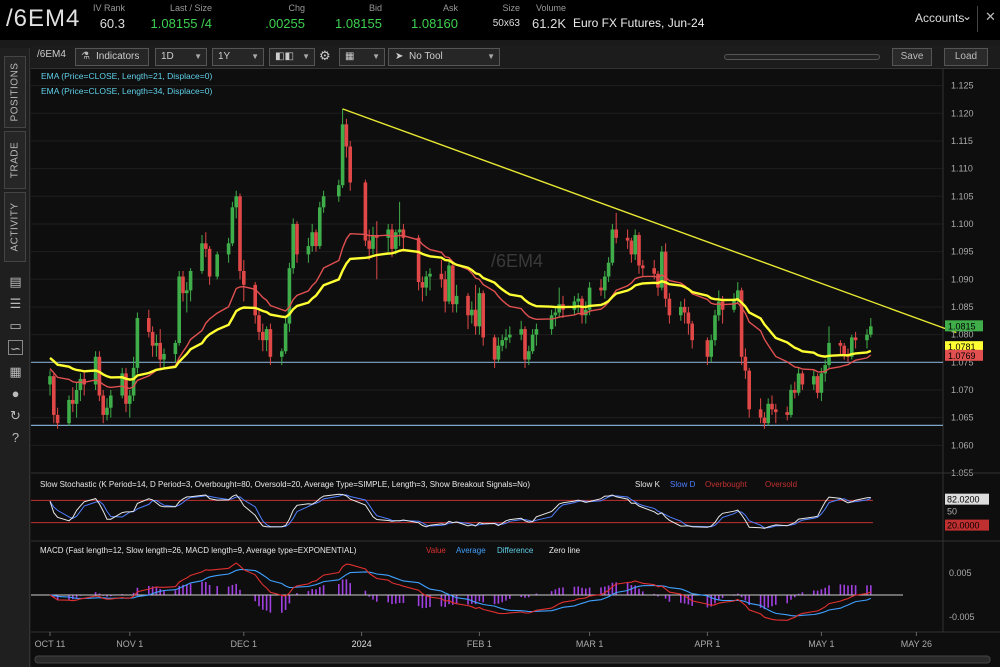  I want to click on price-tick-label: 1.125, so click(962, 86).